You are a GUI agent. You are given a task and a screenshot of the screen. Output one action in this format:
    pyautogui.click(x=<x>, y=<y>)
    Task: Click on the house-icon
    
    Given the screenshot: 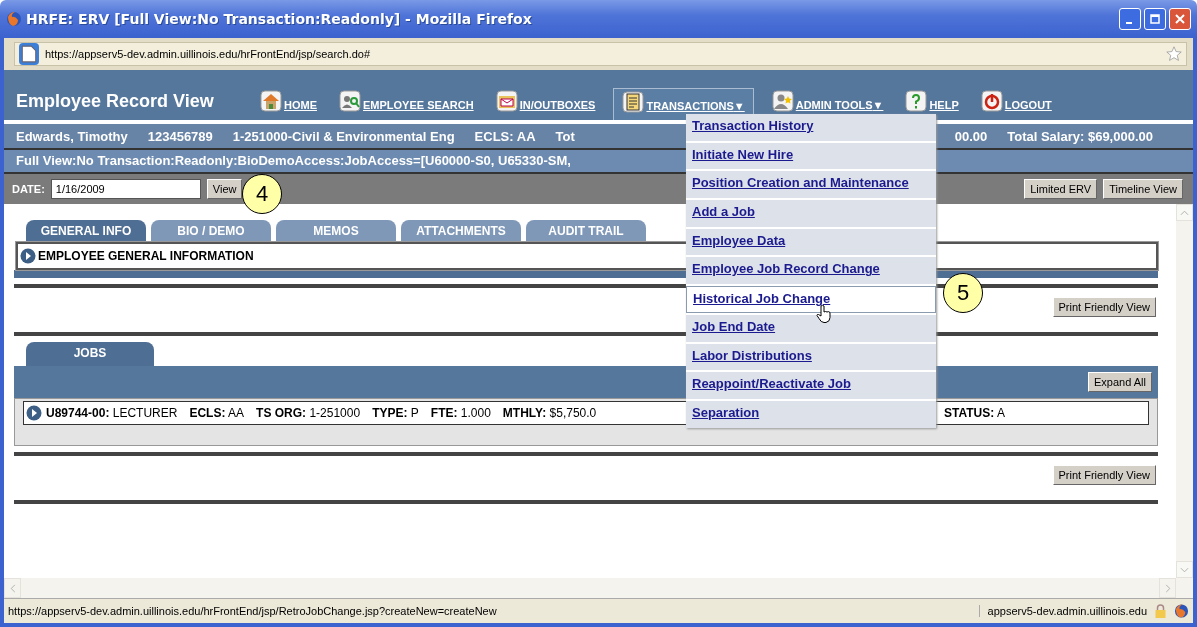 What is the action you would take?
    pyautogui.click(x=271, y=101)
    